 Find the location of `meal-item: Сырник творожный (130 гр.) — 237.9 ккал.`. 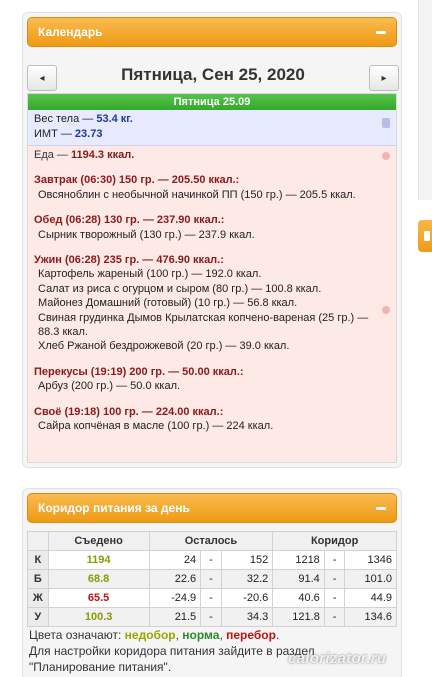

meal-item: Сырник творожный (130 гр.) — 237.9 ккал. is located at coordinates (146, 234).